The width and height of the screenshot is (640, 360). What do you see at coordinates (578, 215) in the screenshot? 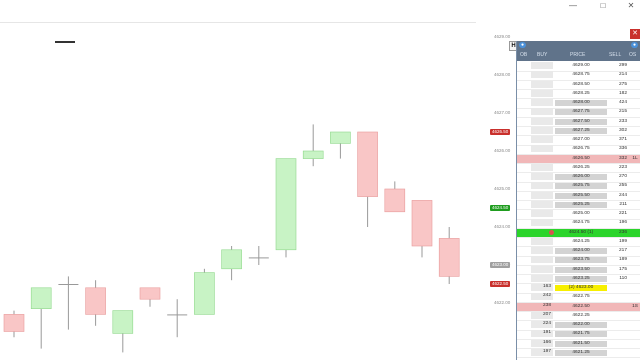
I see `ladder-row: 4625.00 221` at bounding box center [578, 215].